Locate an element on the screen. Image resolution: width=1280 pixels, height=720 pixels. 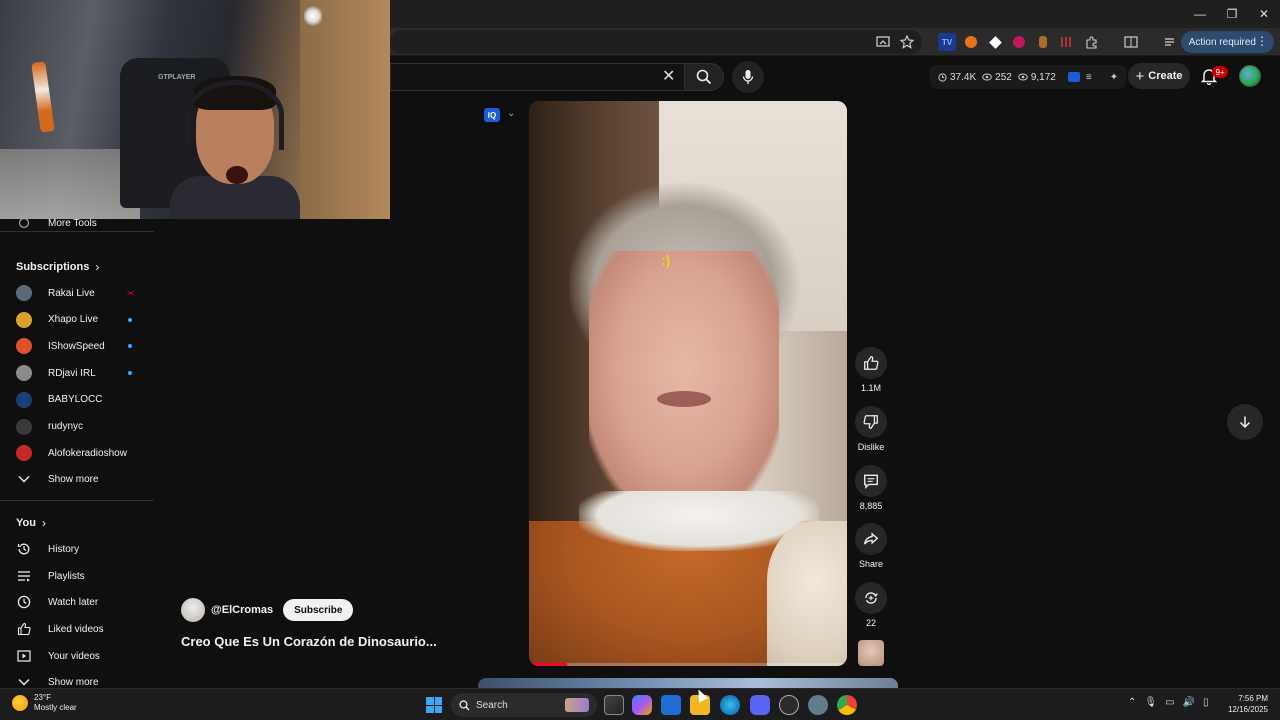
subscriptions-heading-label: Subscriptions is located at coordinates (53, 267).